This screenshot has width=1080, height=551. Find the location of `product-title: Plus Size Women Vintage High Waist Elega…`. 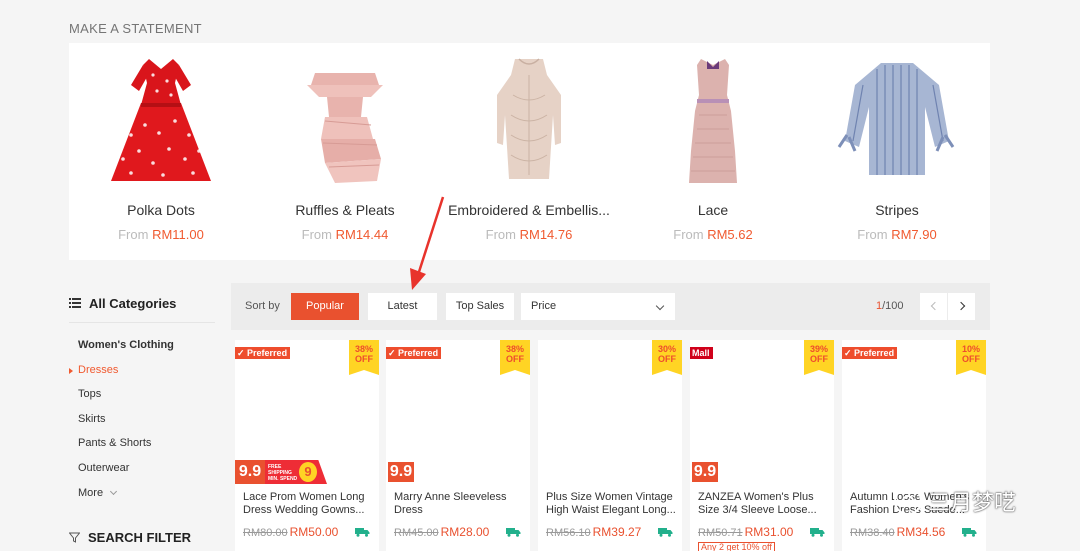

product-title: Plus Size Women Vintage High Waist Elega… is located at coordinates (611, 503).